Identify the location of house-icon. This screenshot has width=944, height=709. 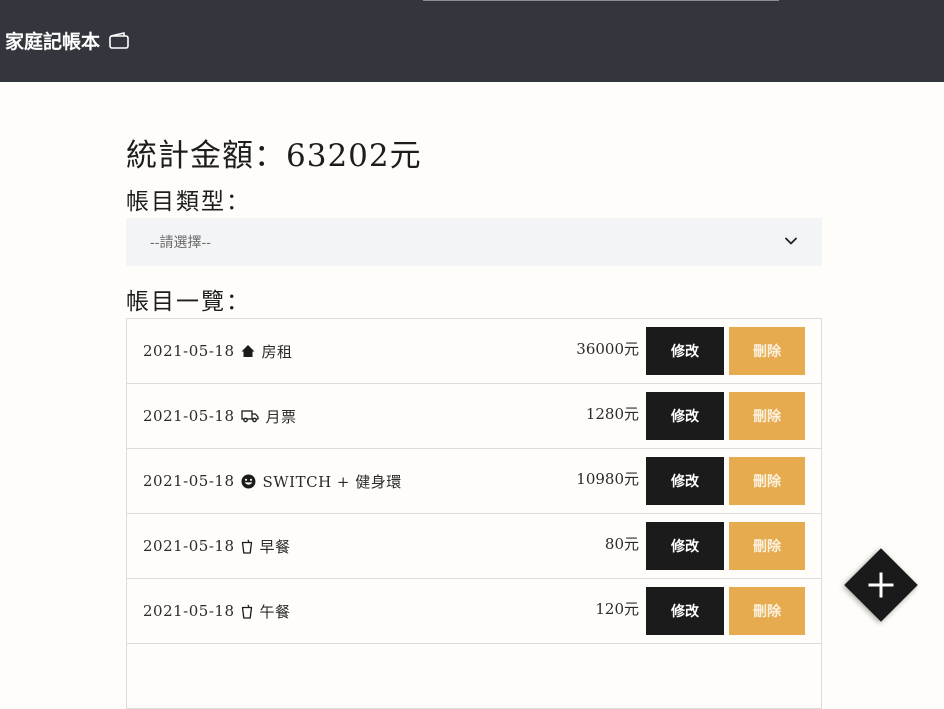
(248, 351).